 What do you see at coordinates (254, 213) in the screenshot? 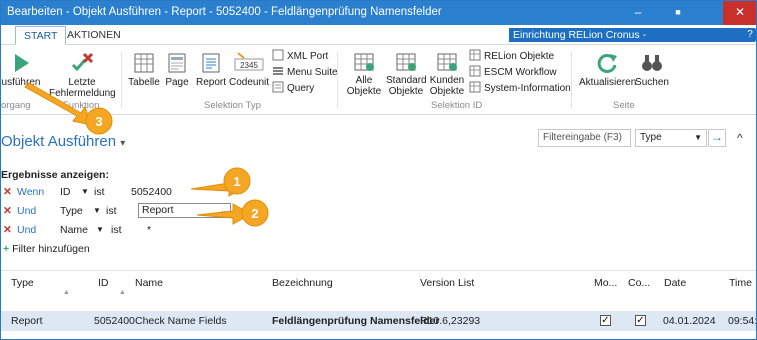
I see `callout-number-2: 2` at bounding box center [254, 213].